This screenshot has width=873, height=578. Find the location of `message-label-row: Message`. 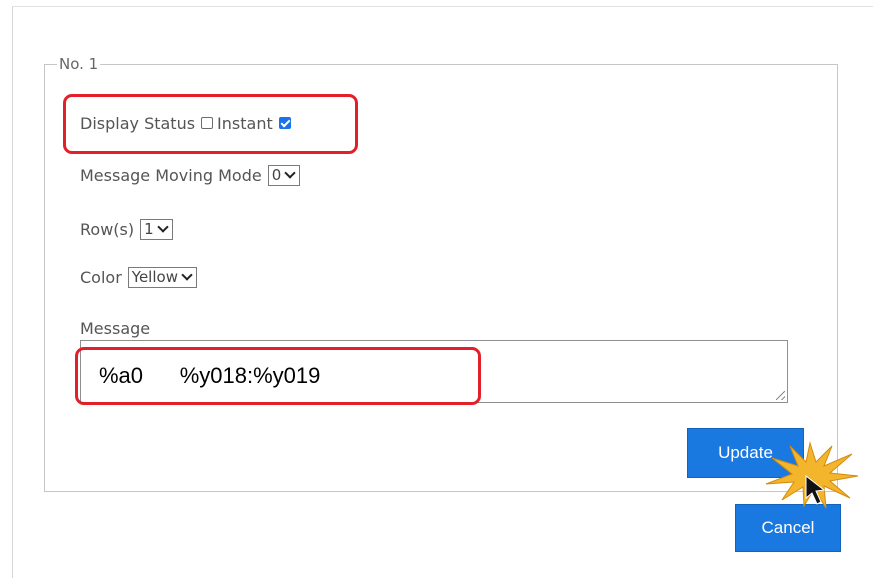

message-label-row: Message is located at coordinates (115, 328).